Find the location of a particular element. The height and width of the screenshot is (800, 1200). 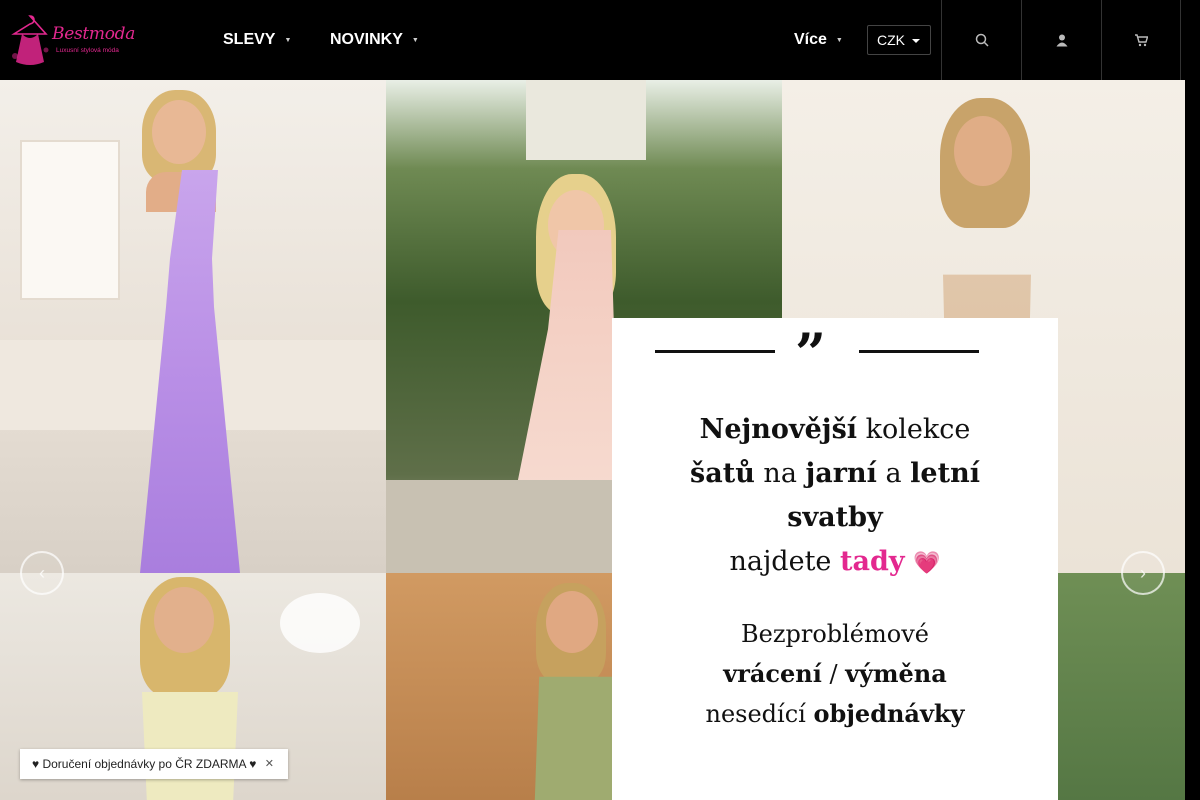

search-icon is located at coordinates (982, 40).